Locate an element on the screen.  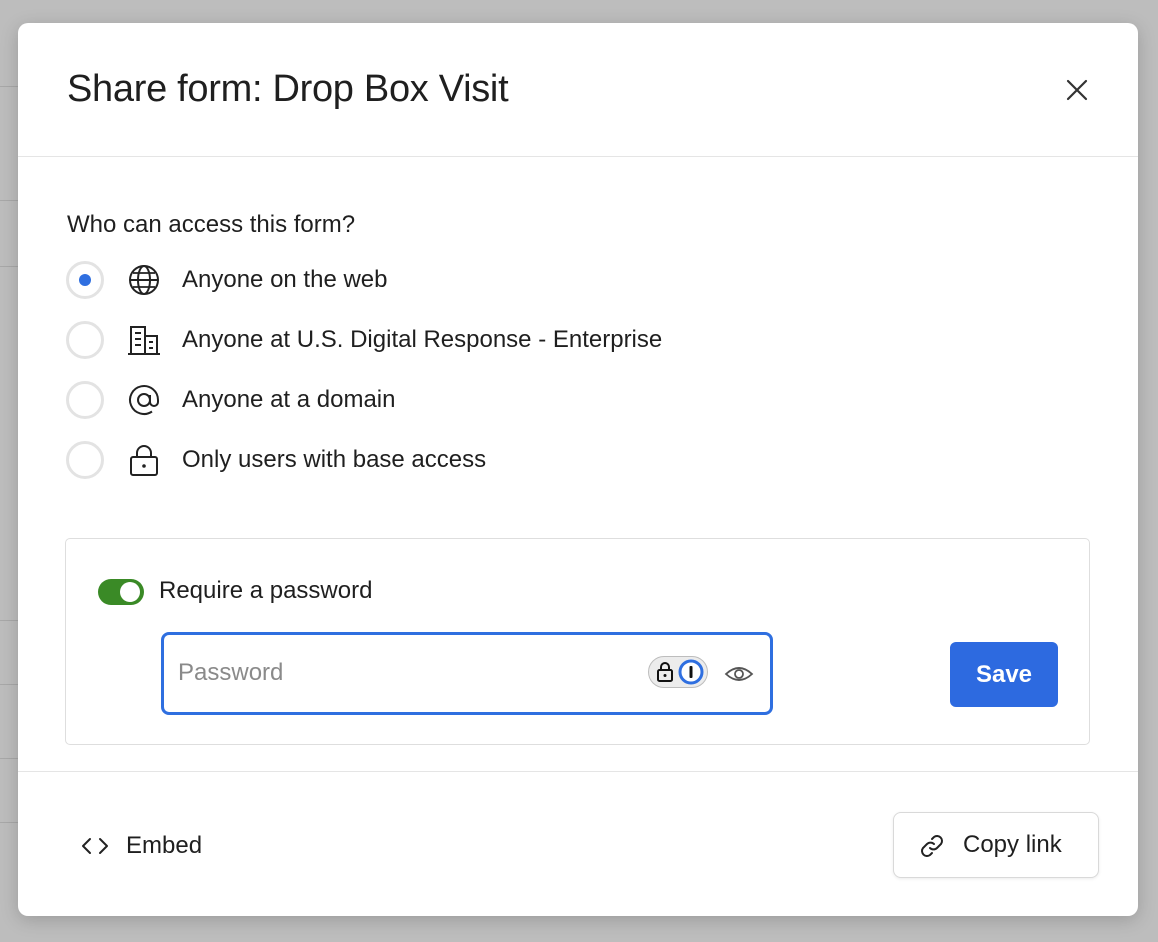
access-option-label: Only users with base access is located at coordinates (334, 459).